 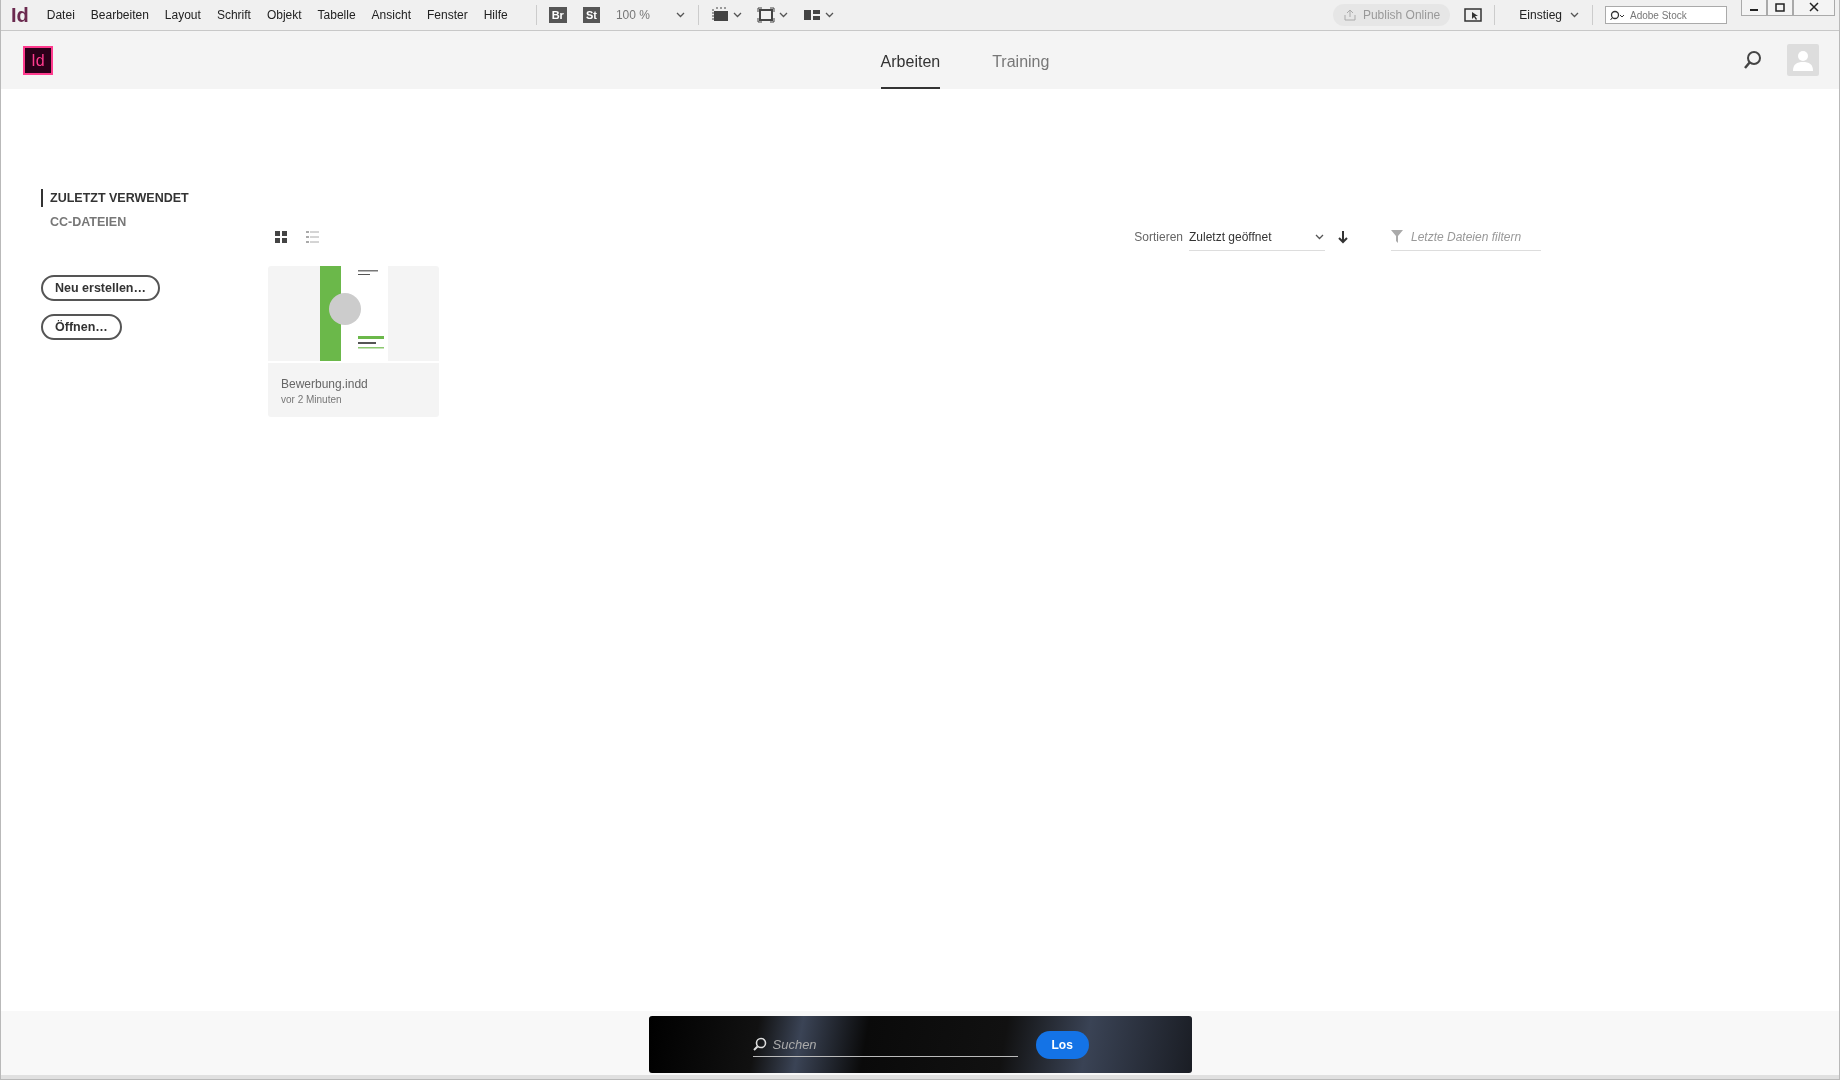 I want to click on menu-item: Layout, so click(x=182, y=15).